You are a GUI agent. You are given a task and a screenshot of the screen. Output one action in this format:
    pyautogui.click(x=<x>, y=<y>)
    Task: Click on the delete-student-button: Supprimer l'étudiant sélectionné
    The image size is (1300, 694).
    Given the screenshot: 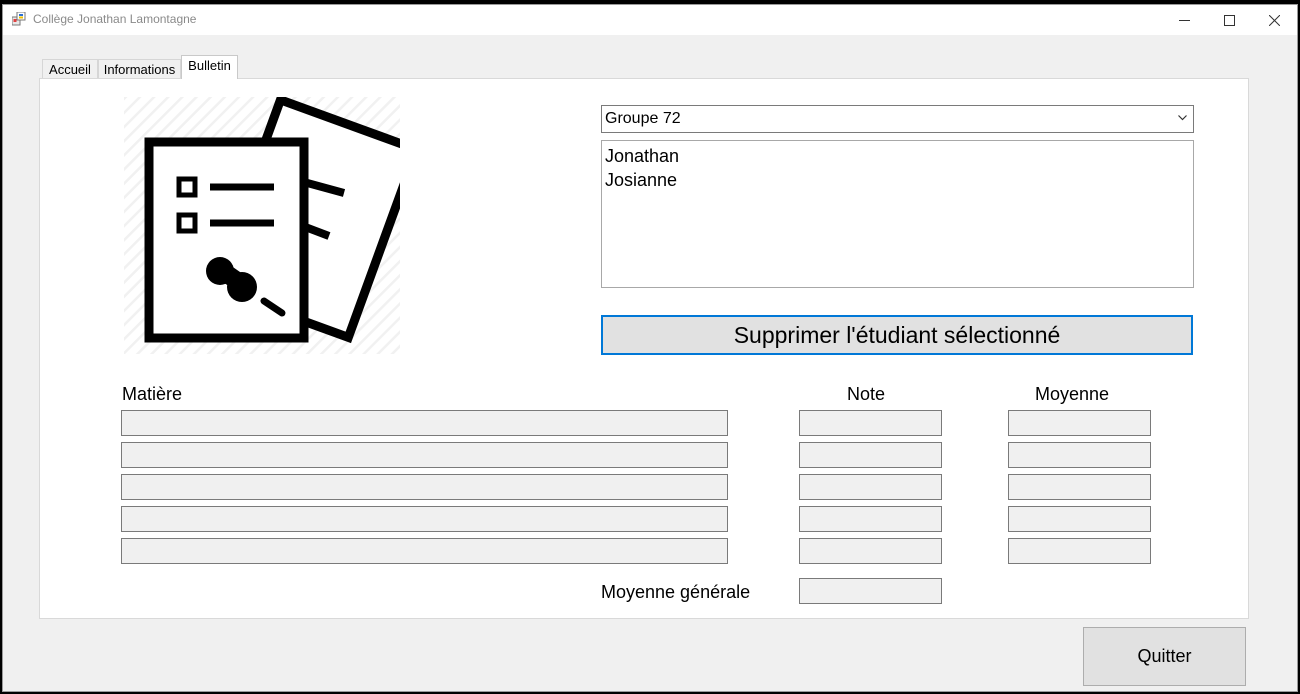 What is the action you would take?
    pyautogui.click(x=897, y=335)
    